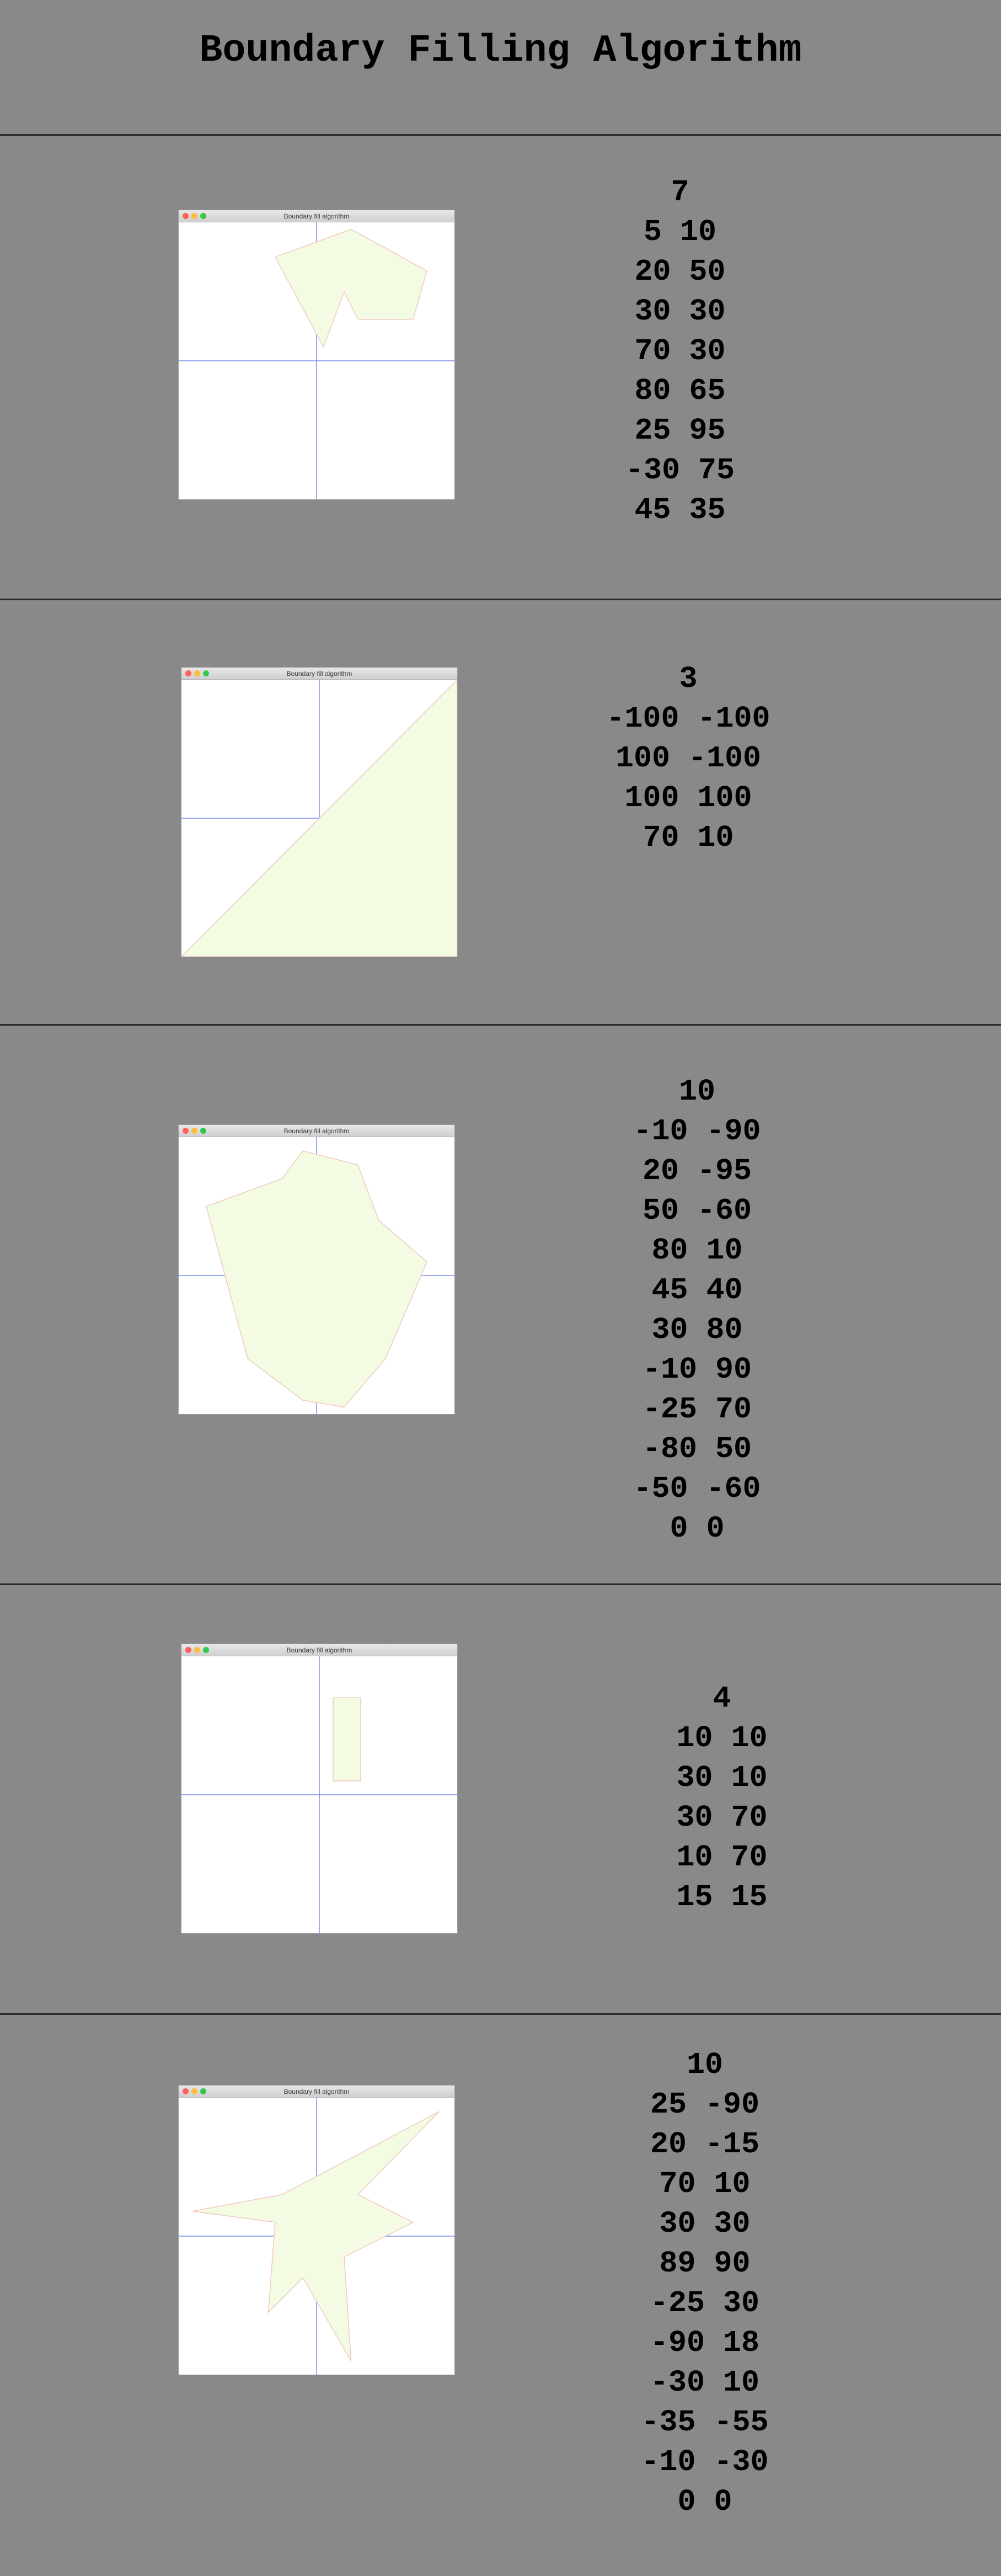 This screenshot has height=2576, width=1001. Describe the element at coordinates (697, 1171) in the screenshot. I see `vertex-coord: 20 -95` at that location.